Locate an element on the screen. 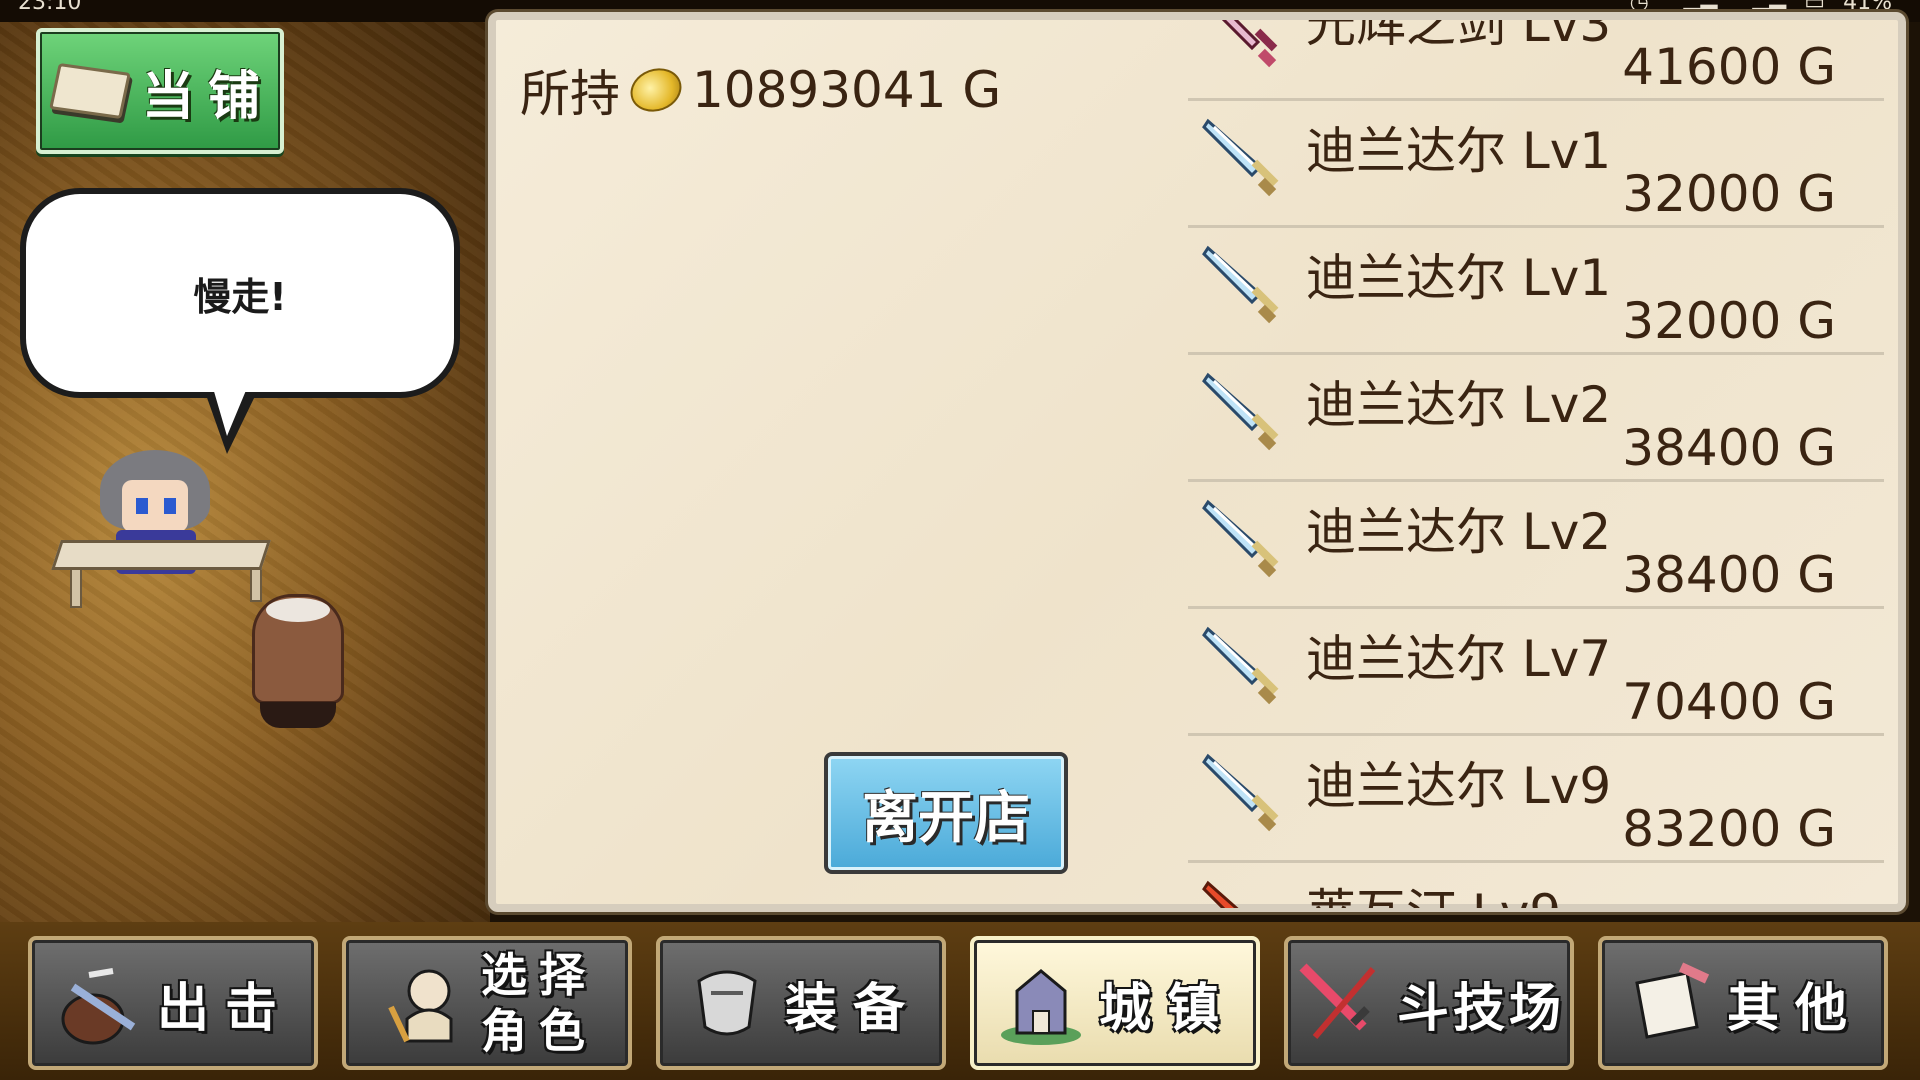  item-name: 迪兰达尔 Lv9 is located at coordinates (1459, 786).